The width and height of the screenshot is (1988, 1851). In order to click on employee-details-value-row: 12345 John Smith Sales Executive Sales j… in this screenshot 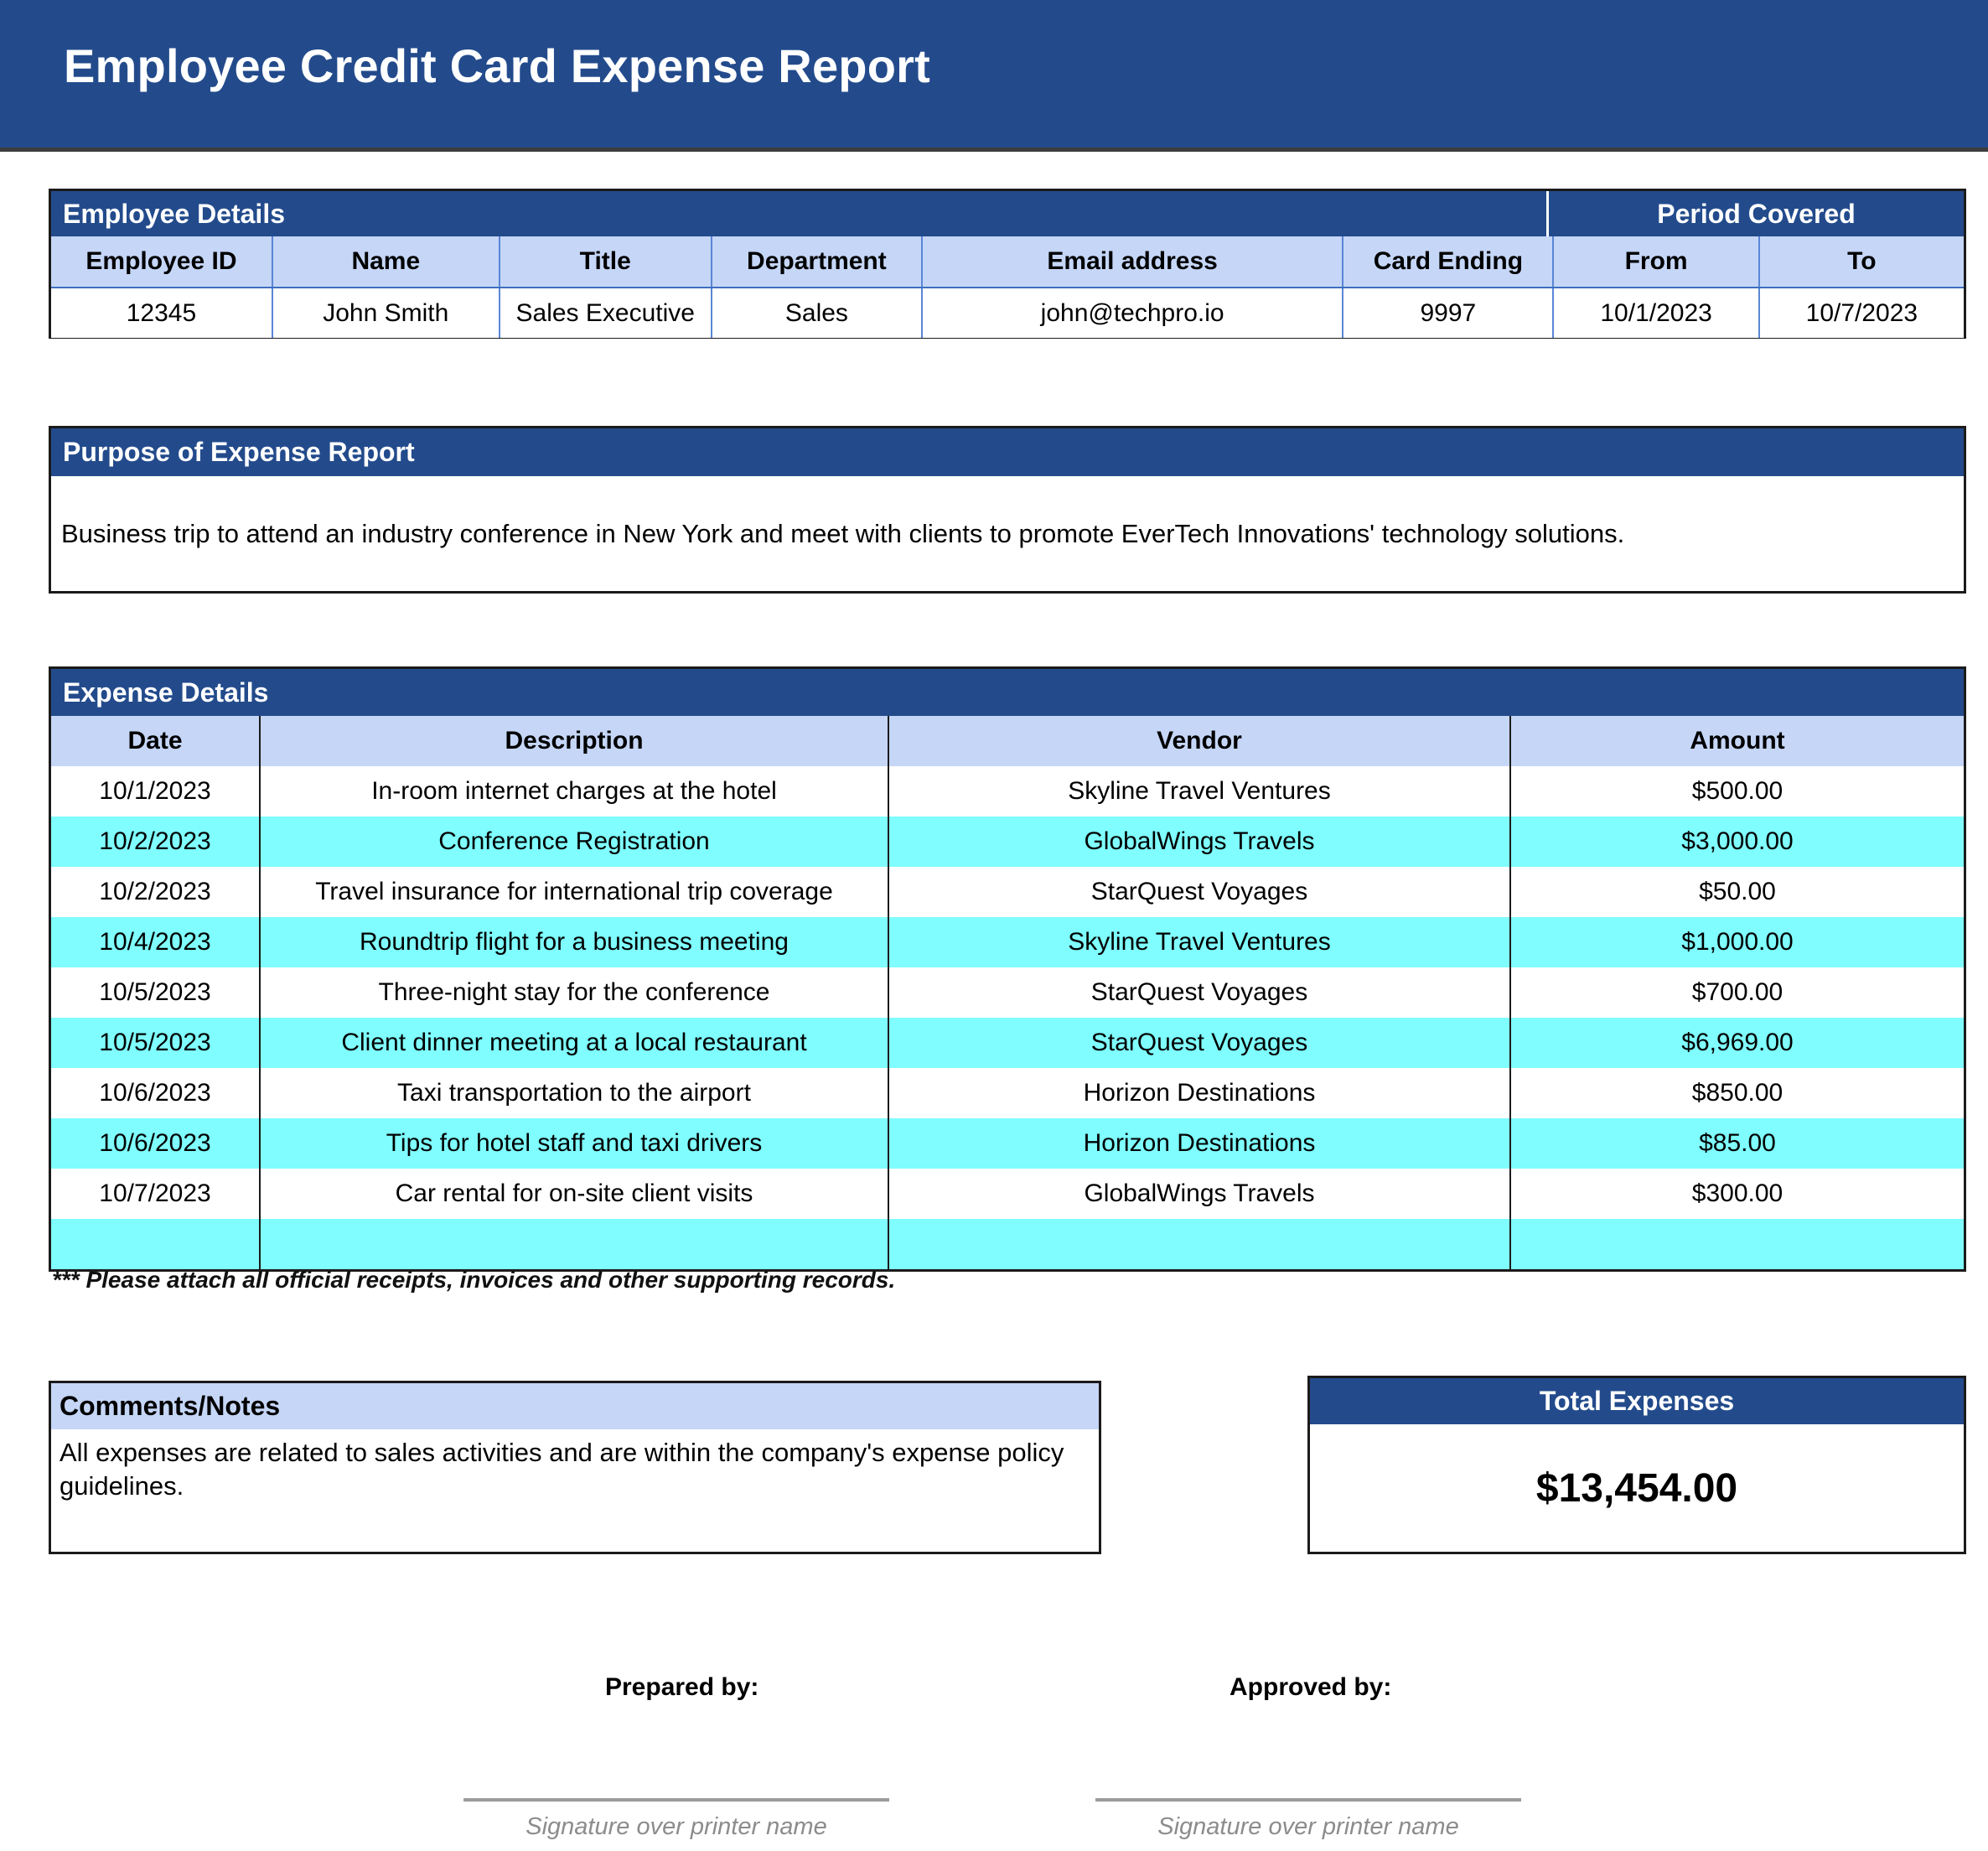, I will do `click(1008, 312)`.